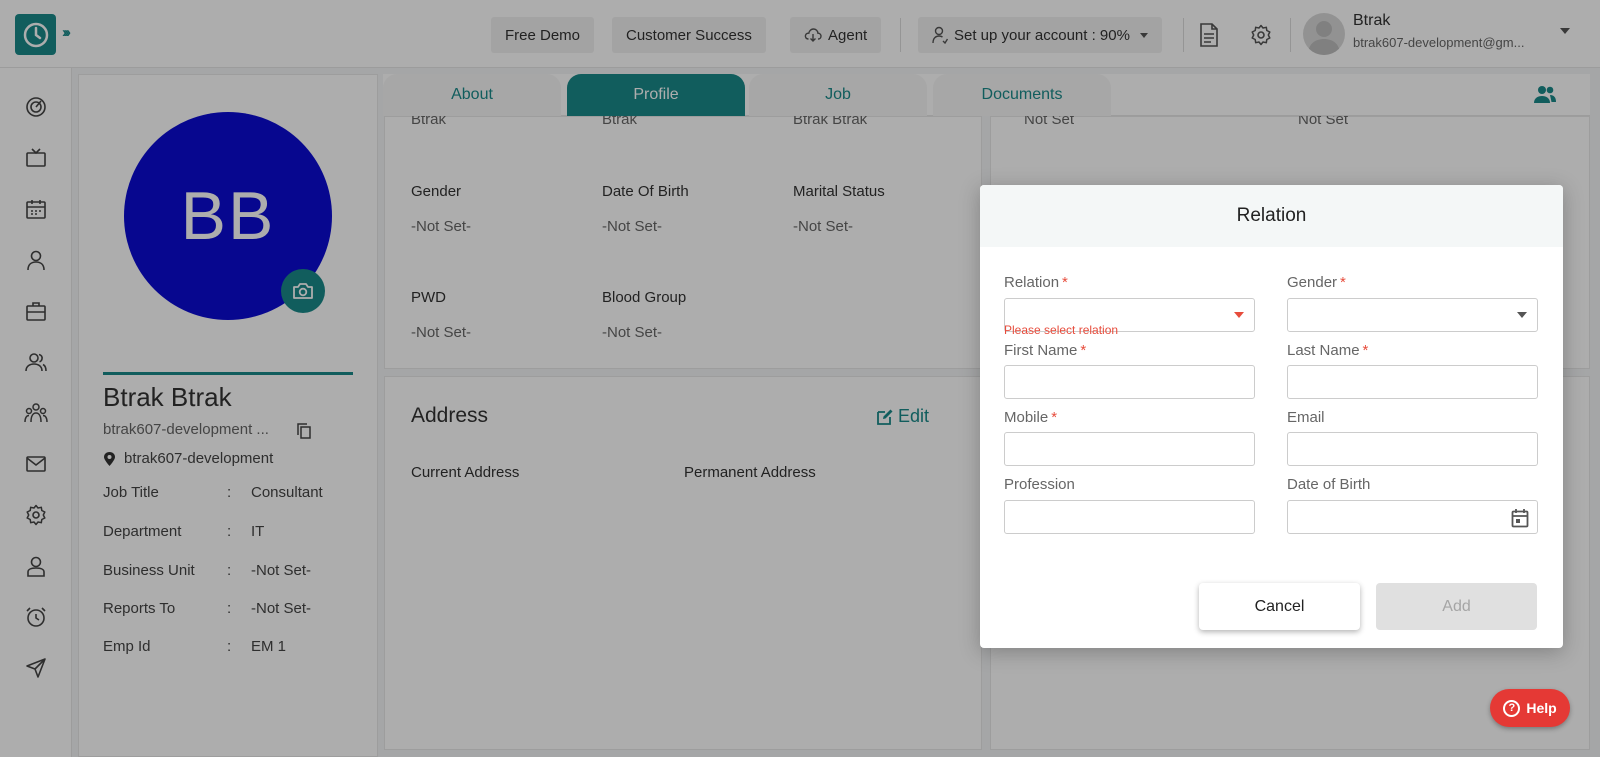 The height and width of the screenshot is (757, 1600). Describe the element at coordinates (1412, 315) in the screenshot. I see `gender-select` at that location.